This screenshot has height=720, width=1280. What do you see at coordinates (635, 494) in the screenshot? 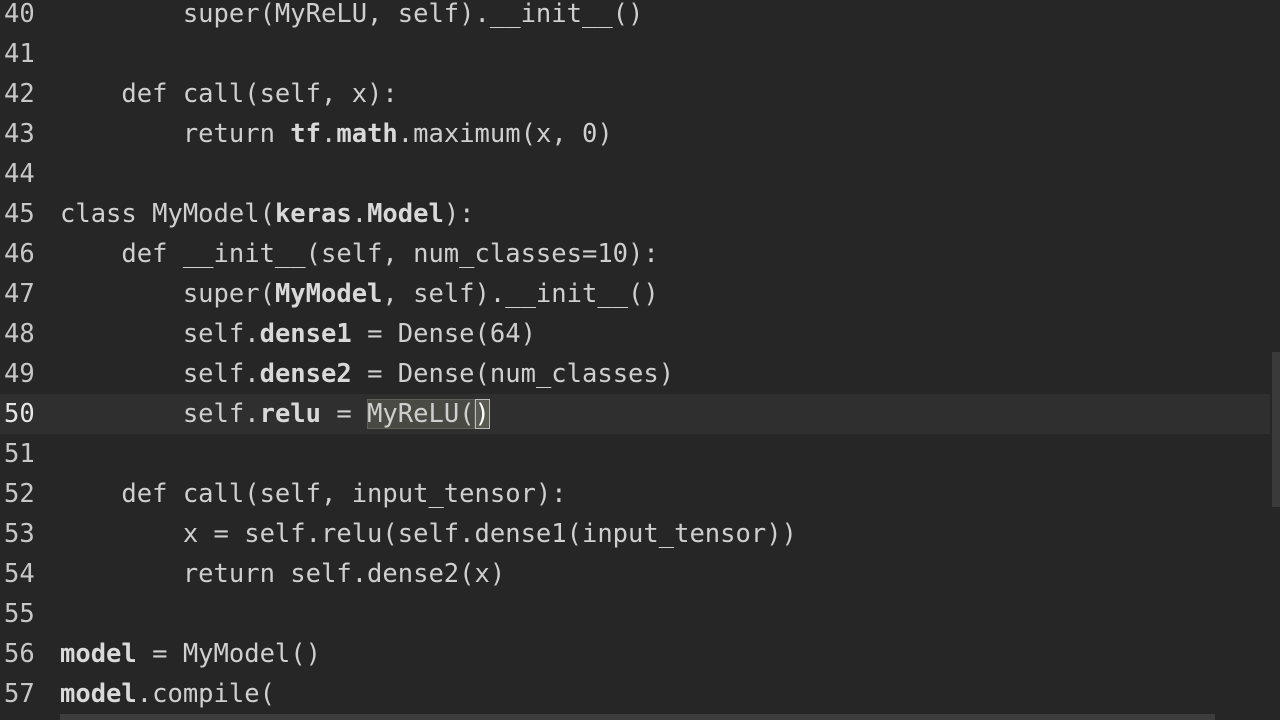
I see `code-line-52: 52 def call(self, input_tensor):` at bounding box center [635, 494].